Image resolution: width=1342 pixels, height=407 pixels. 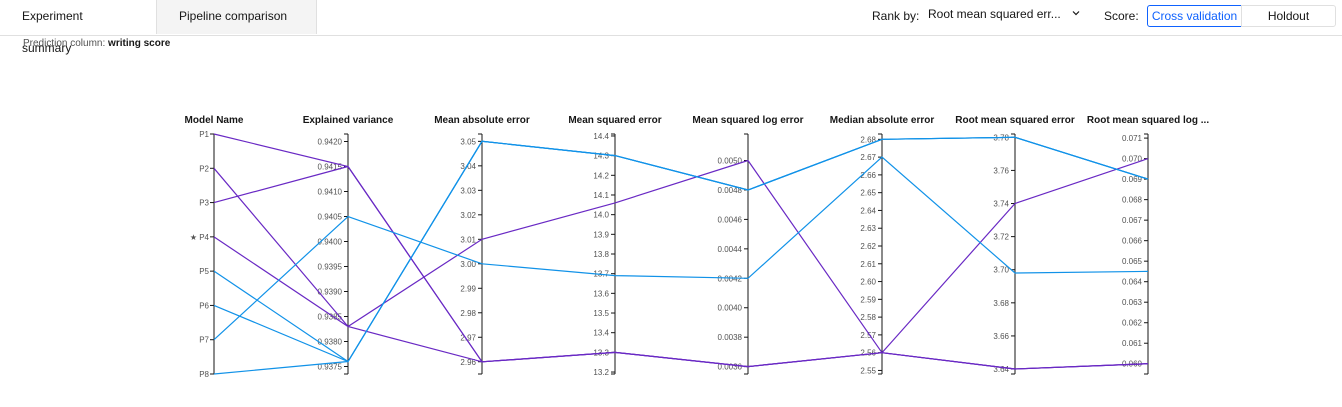 What do you see at coordinates (730, 161) in the screenshot?
I see `tick-label: 0.0050` at bounding box center [730, 161].